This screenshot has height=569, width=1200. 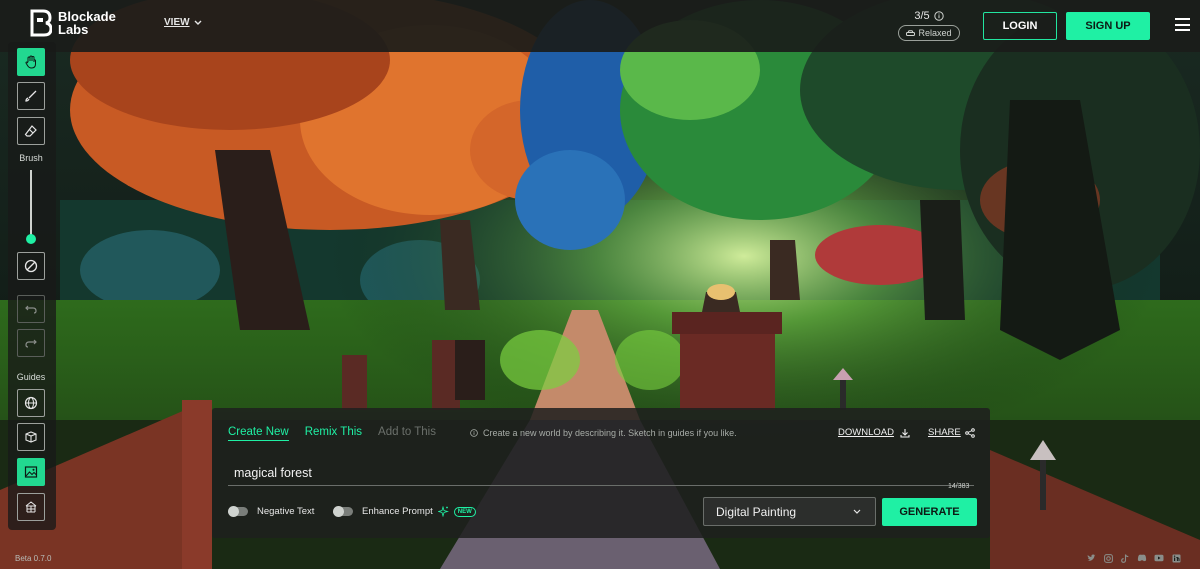 I want to click on ban-icon, so click(x=31, y=266).